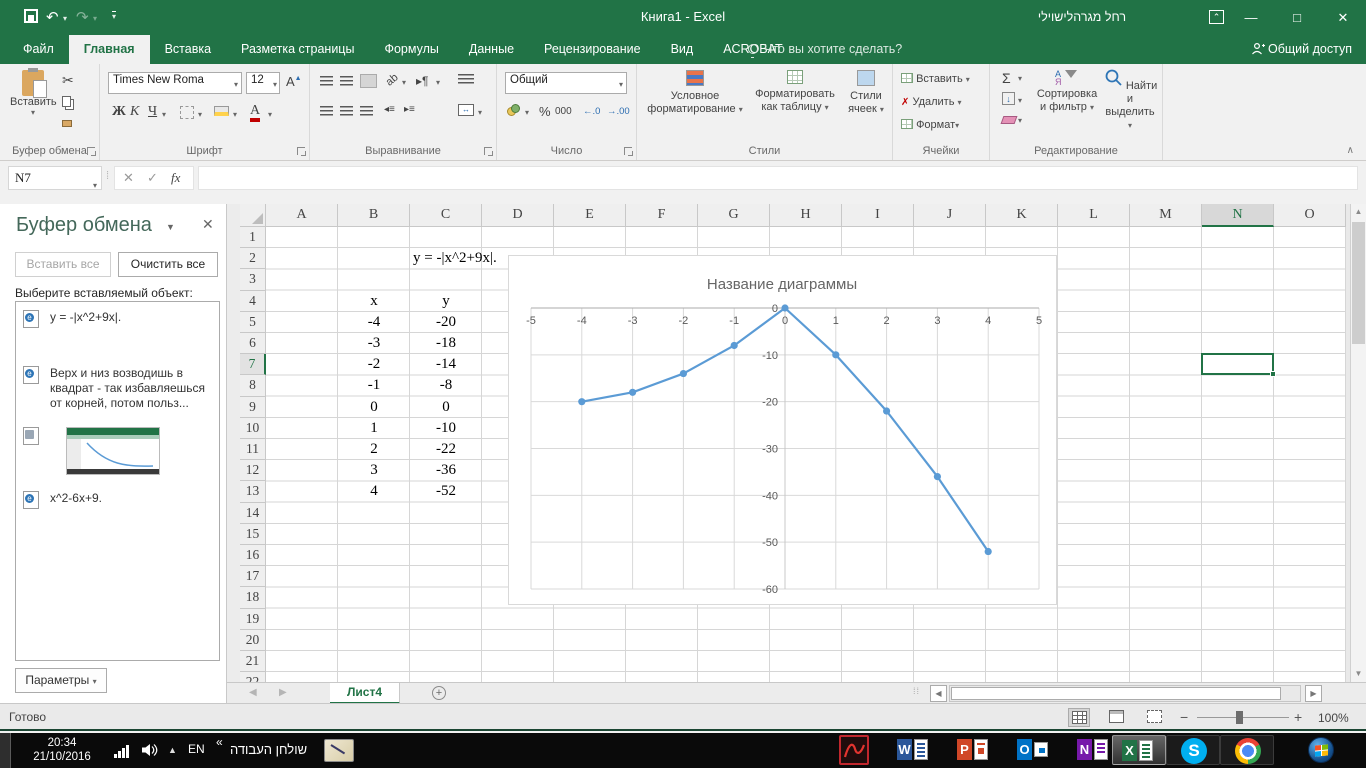 The height and width of the screenshot is (768, 1366). Describe the element at coordinates (466, 110) in the screenshot. I see `merge-center-icon: ↔` at that location.